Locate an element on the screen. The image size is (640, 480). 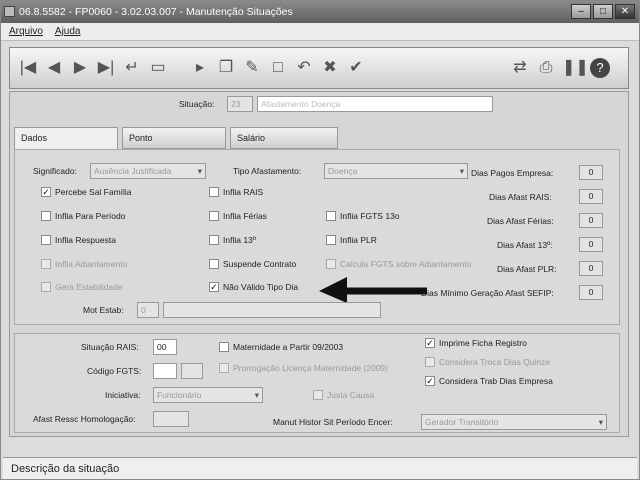
image-icon: ▭ is located at coordinates (158, 68).